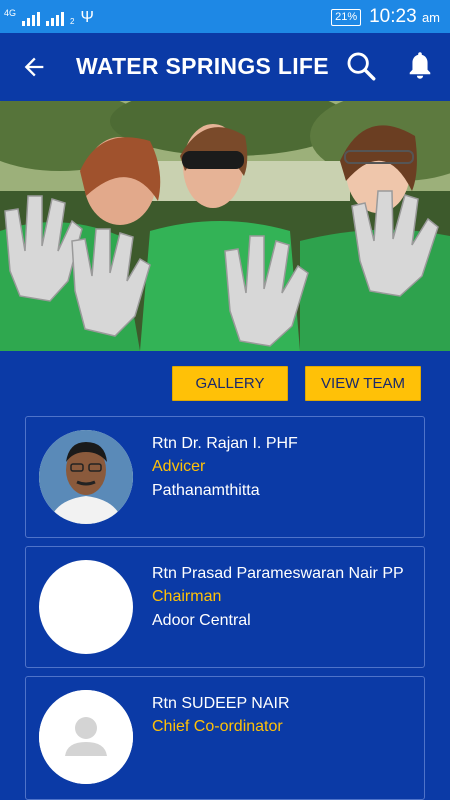 The image size is (450, 800). What do you see at coordinates (221, 703) in the screenshot?
I see `member-name: Rtn SUDEEP NAIR` at bounding box center [221, 703].